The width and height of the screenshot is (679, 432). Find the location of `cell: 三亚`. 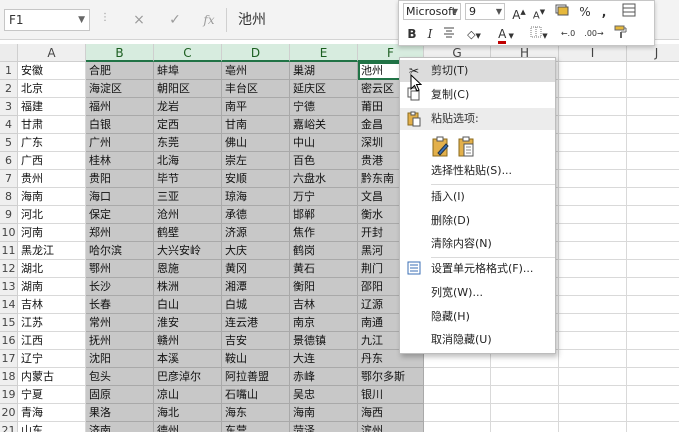

cell: 三亚 is located at coordinates (188, 197).